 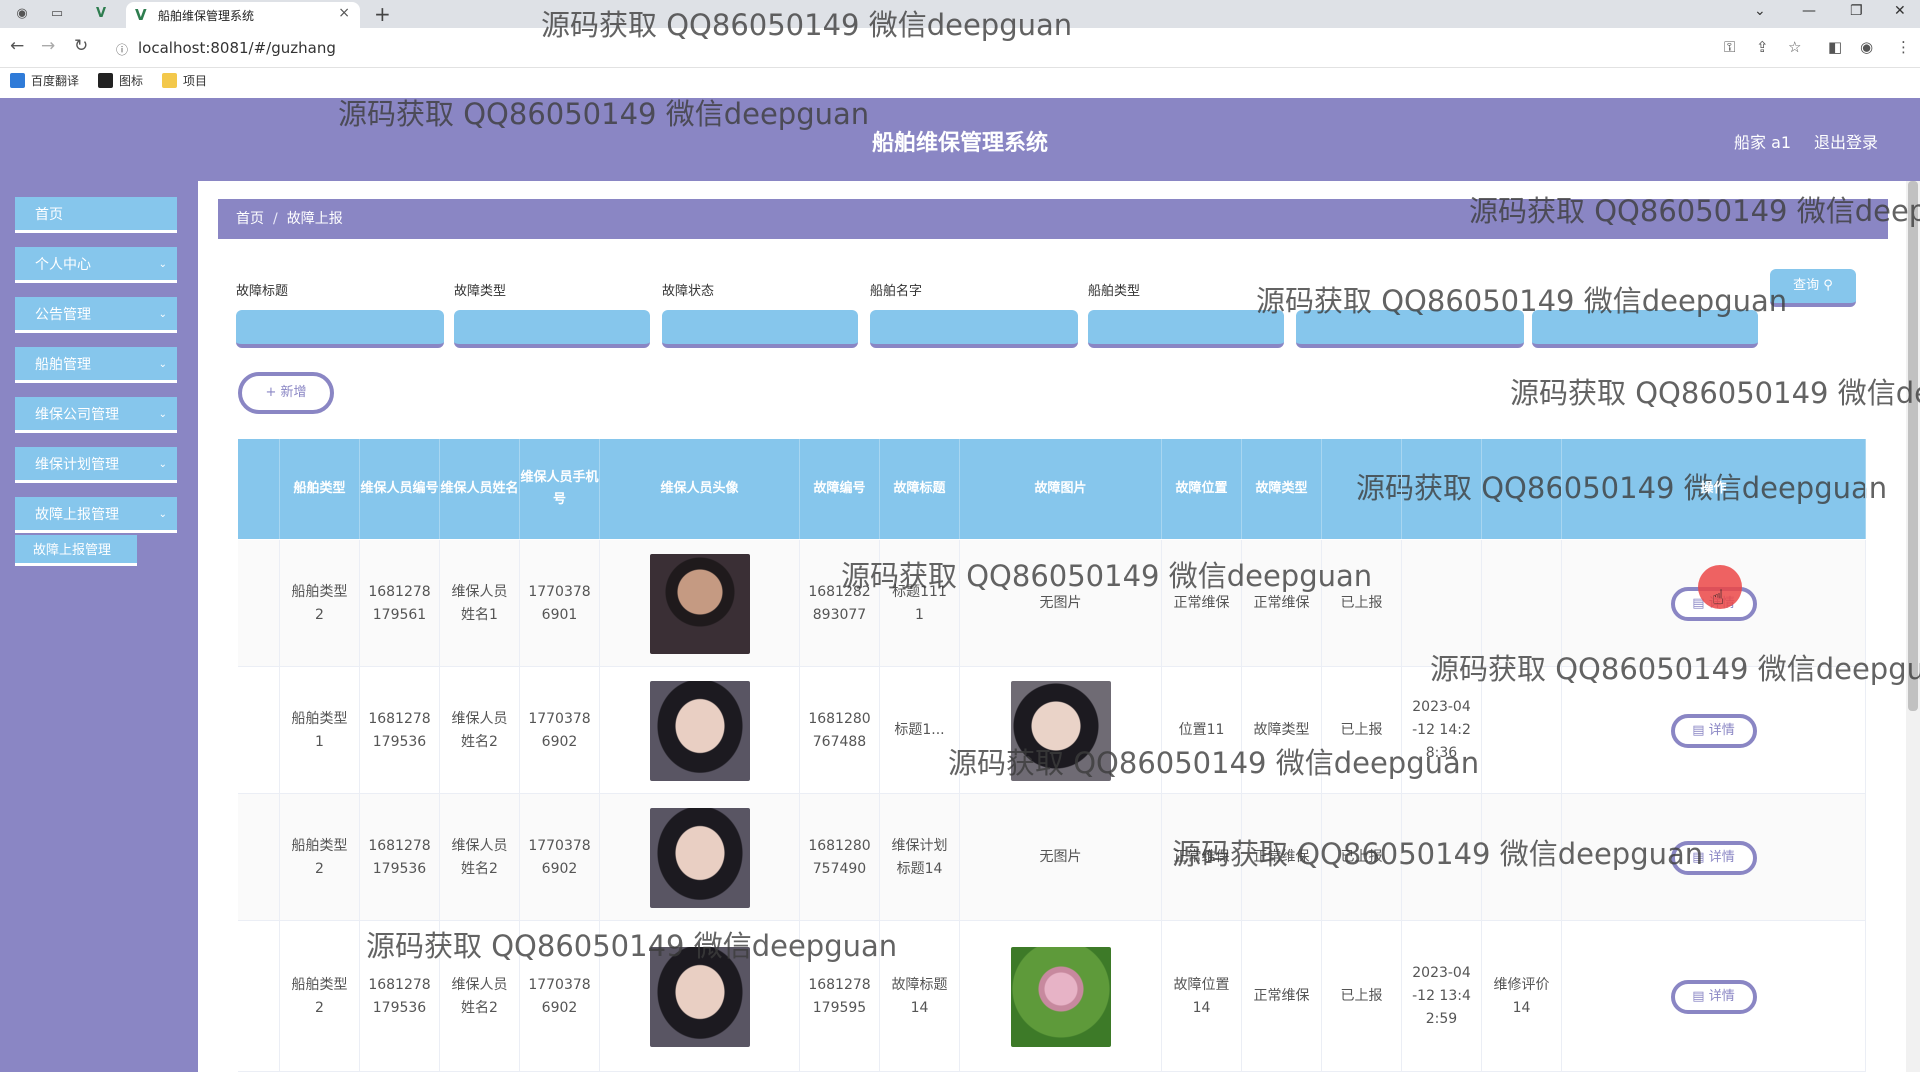 I want to click on filter-input-ship-type, so click(x=1186, y=329).